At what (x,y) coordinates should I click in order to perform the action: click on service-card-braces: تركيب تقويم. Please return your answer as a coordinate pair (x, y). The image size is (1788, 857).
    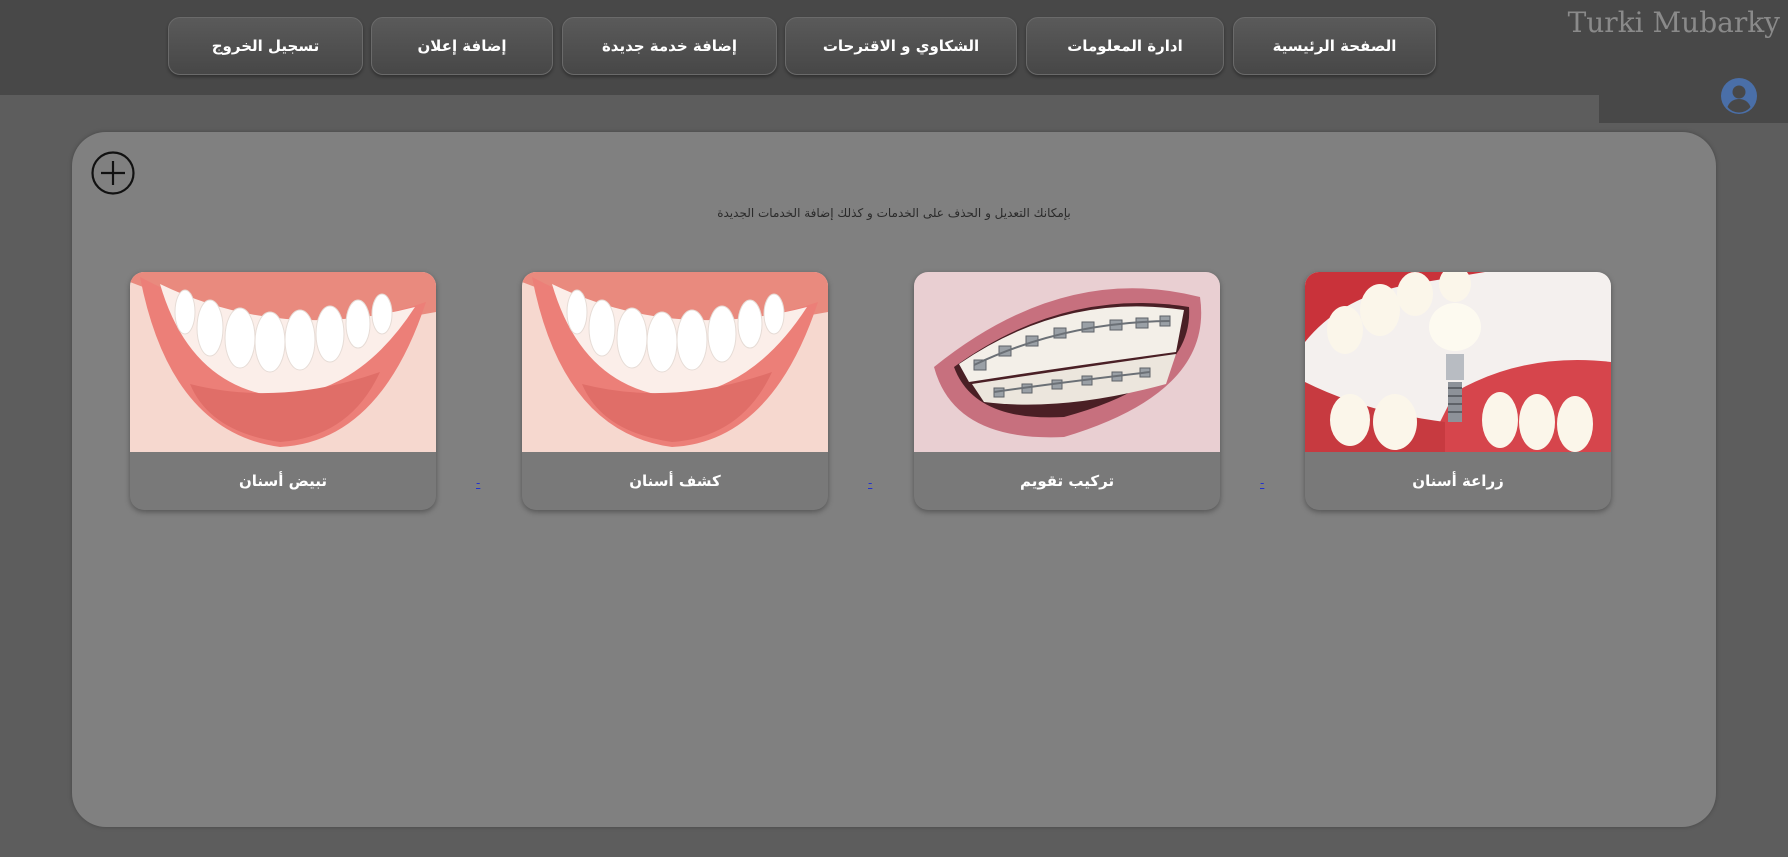
    Looking at the image, I should click on (1067, 391).